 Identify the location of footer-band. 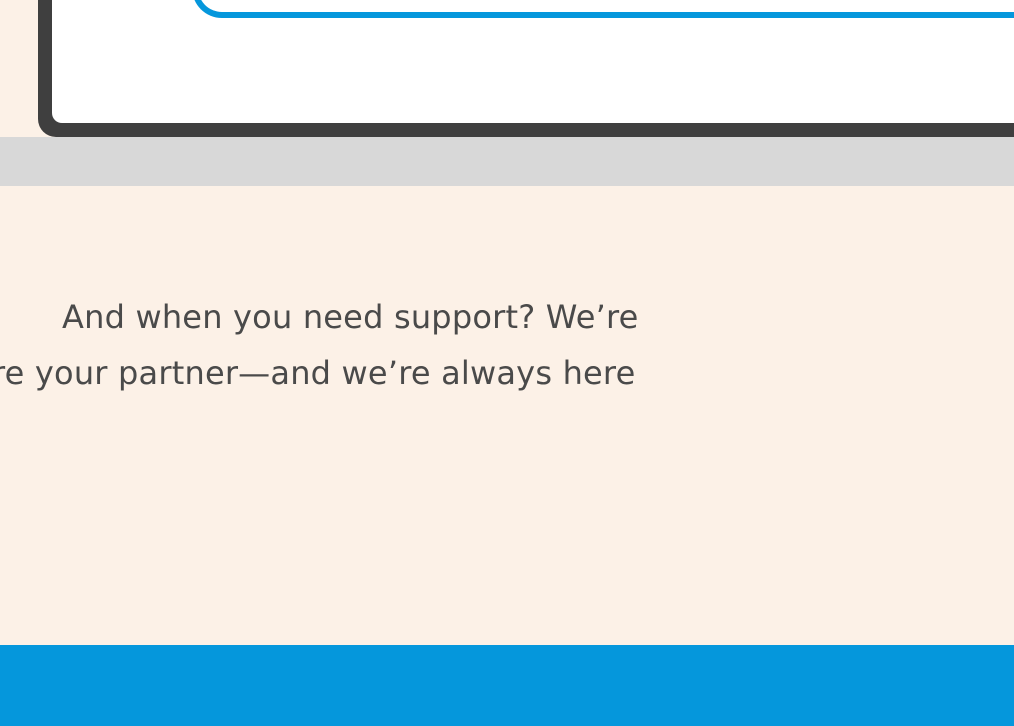
(507, 685).